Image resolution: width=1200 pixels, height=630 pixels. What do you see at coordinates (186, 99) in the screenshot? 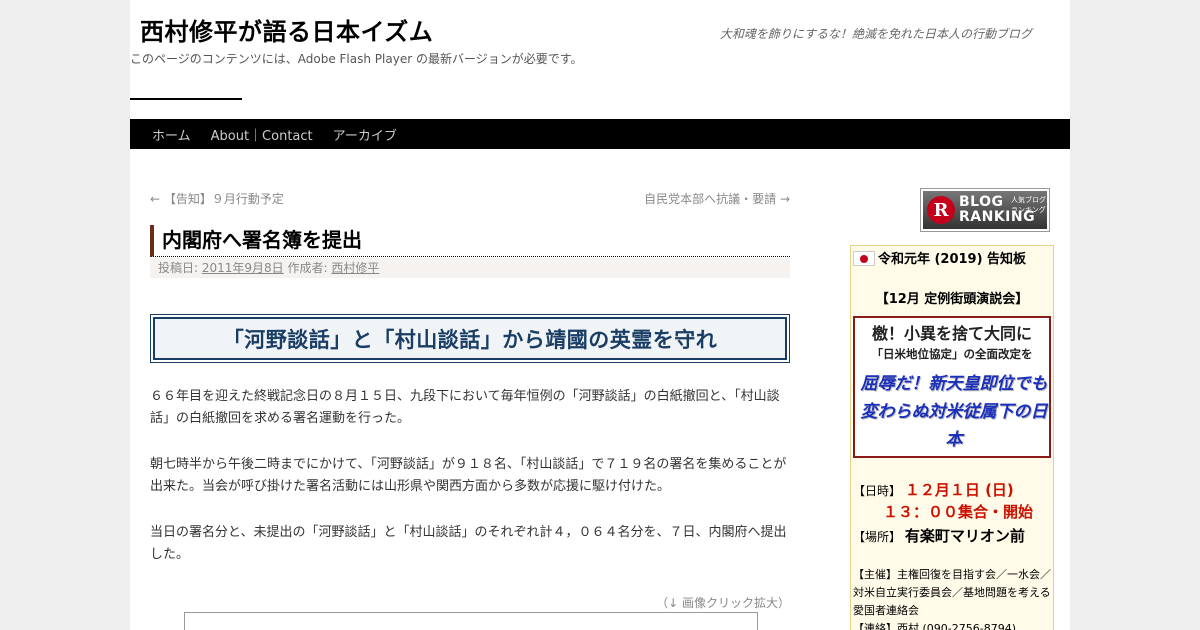
I see `header-divider` at bounding box center [186, 99].